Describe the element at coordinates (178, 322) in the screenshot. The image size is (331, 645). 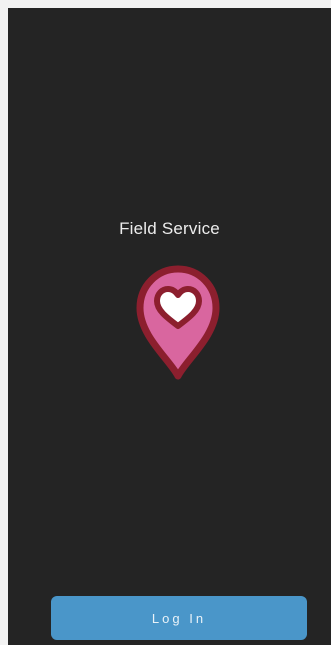
I see `map-pin-heart-icon` at that location.